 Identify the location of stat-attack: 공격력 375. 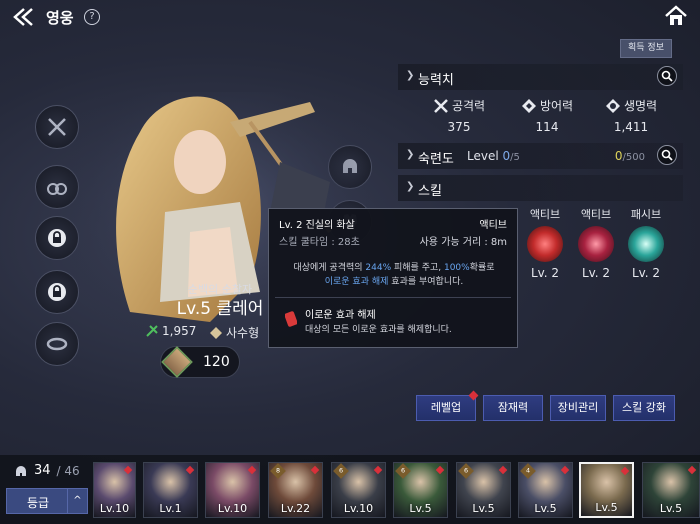
(459, 115).